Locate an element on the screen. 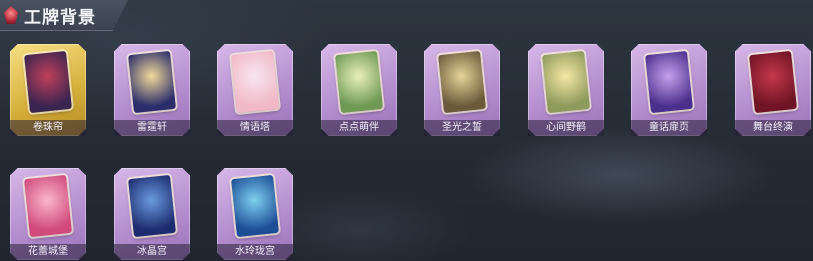 This screenshot has width=813, height=261. badge-card: 舞台终演 is located at coordinates (773, 90).